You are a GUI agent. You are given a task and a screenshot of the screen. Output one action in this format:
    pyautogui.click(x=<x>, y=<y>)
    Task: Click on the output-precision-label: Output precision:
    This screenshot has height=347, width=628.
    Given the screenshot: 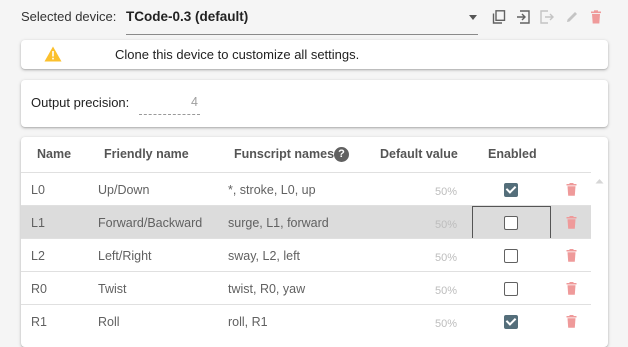 What is the action you would take?
    pyautogui.click(x=80, y=102)
    